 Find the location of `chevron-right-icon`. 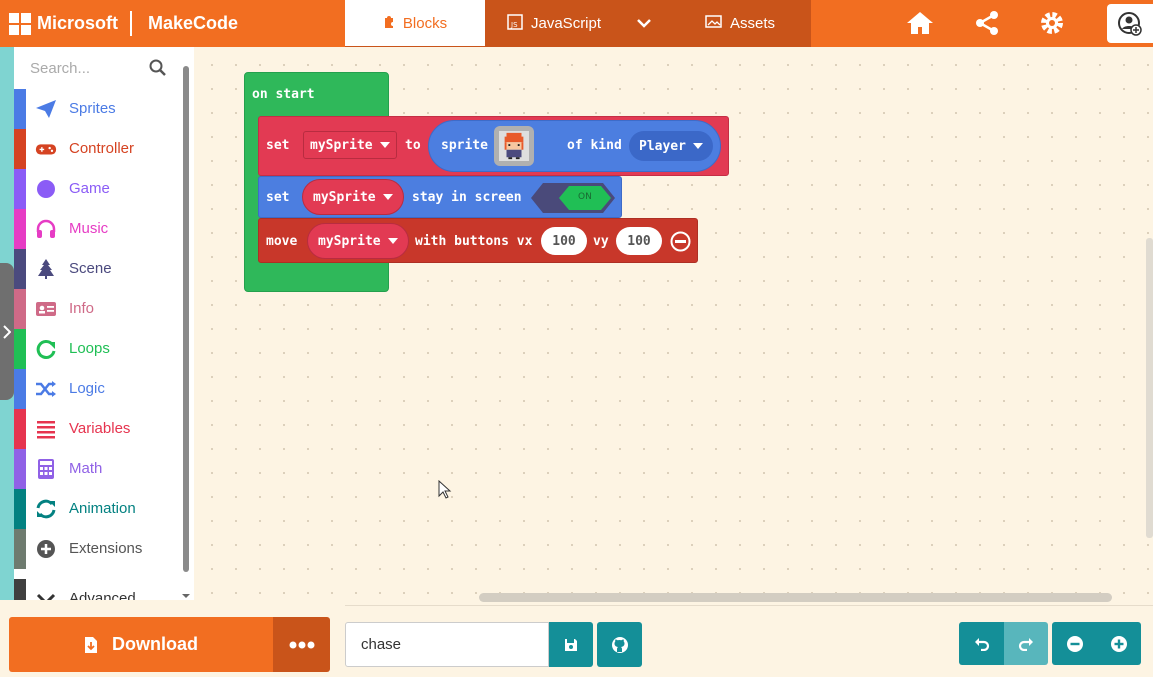

chevron-right-icon is located at coordinates (7, 331).